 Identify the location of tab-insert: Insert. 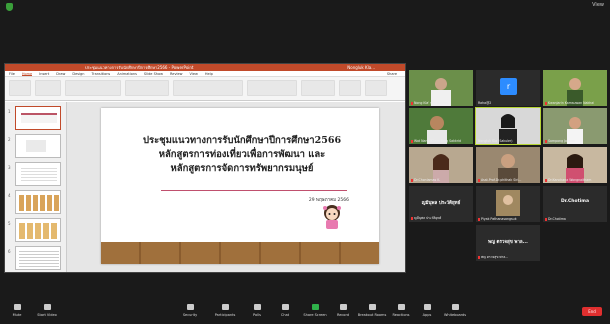
(44, 73).